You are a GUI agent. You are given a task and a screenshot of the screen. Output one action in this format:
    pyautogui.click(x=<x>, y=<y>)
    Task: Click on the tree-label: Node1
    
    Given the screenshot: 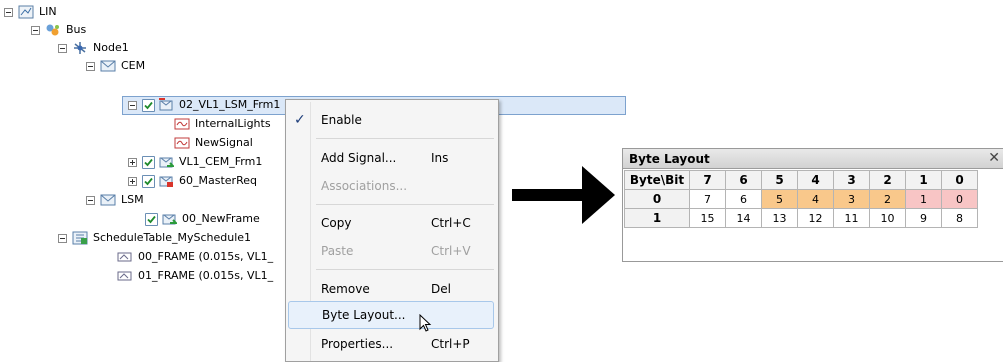 What is the action you would take?
    pyautogui.click(x=111, y=47)
    